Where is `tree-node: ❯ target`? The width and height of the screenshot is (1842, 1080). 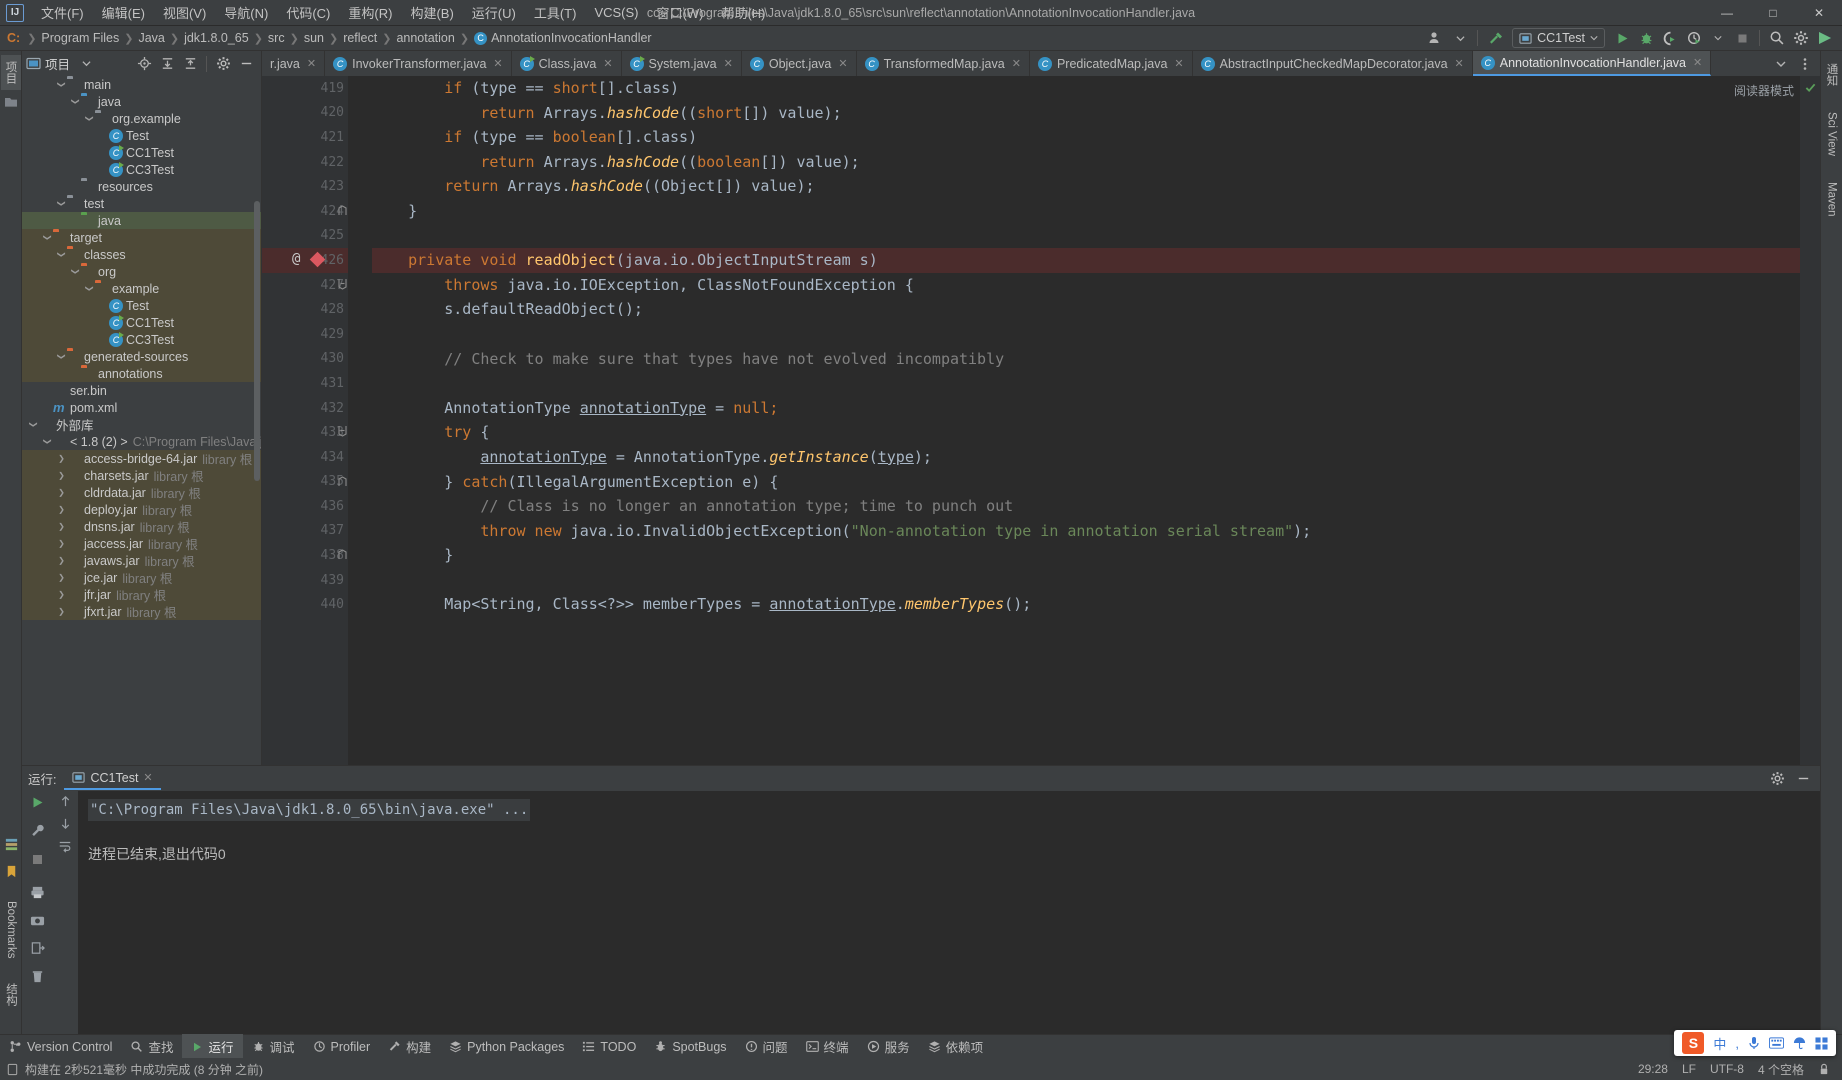 tree-node: ❯ target is located at coordinates (141, 237).